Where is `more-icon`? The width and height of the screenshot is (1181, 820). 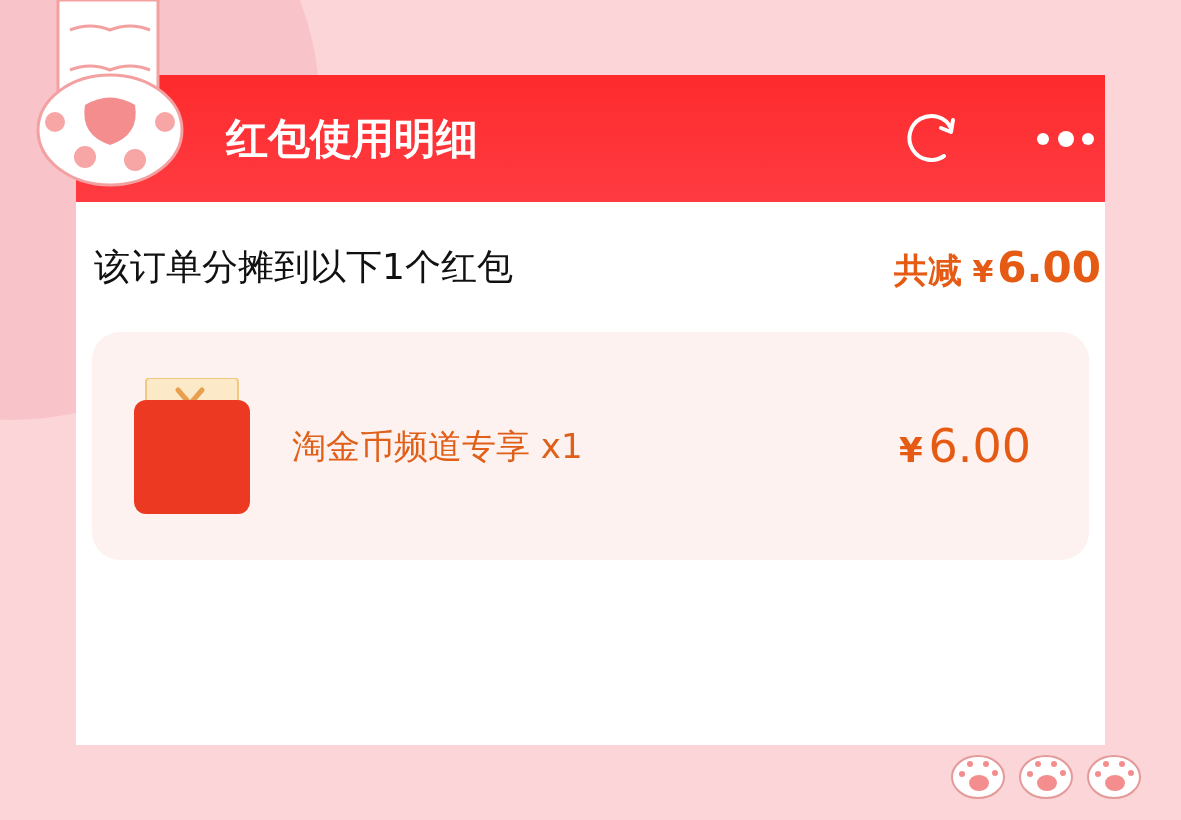 more-icon is located at coordinates (1065, 138).